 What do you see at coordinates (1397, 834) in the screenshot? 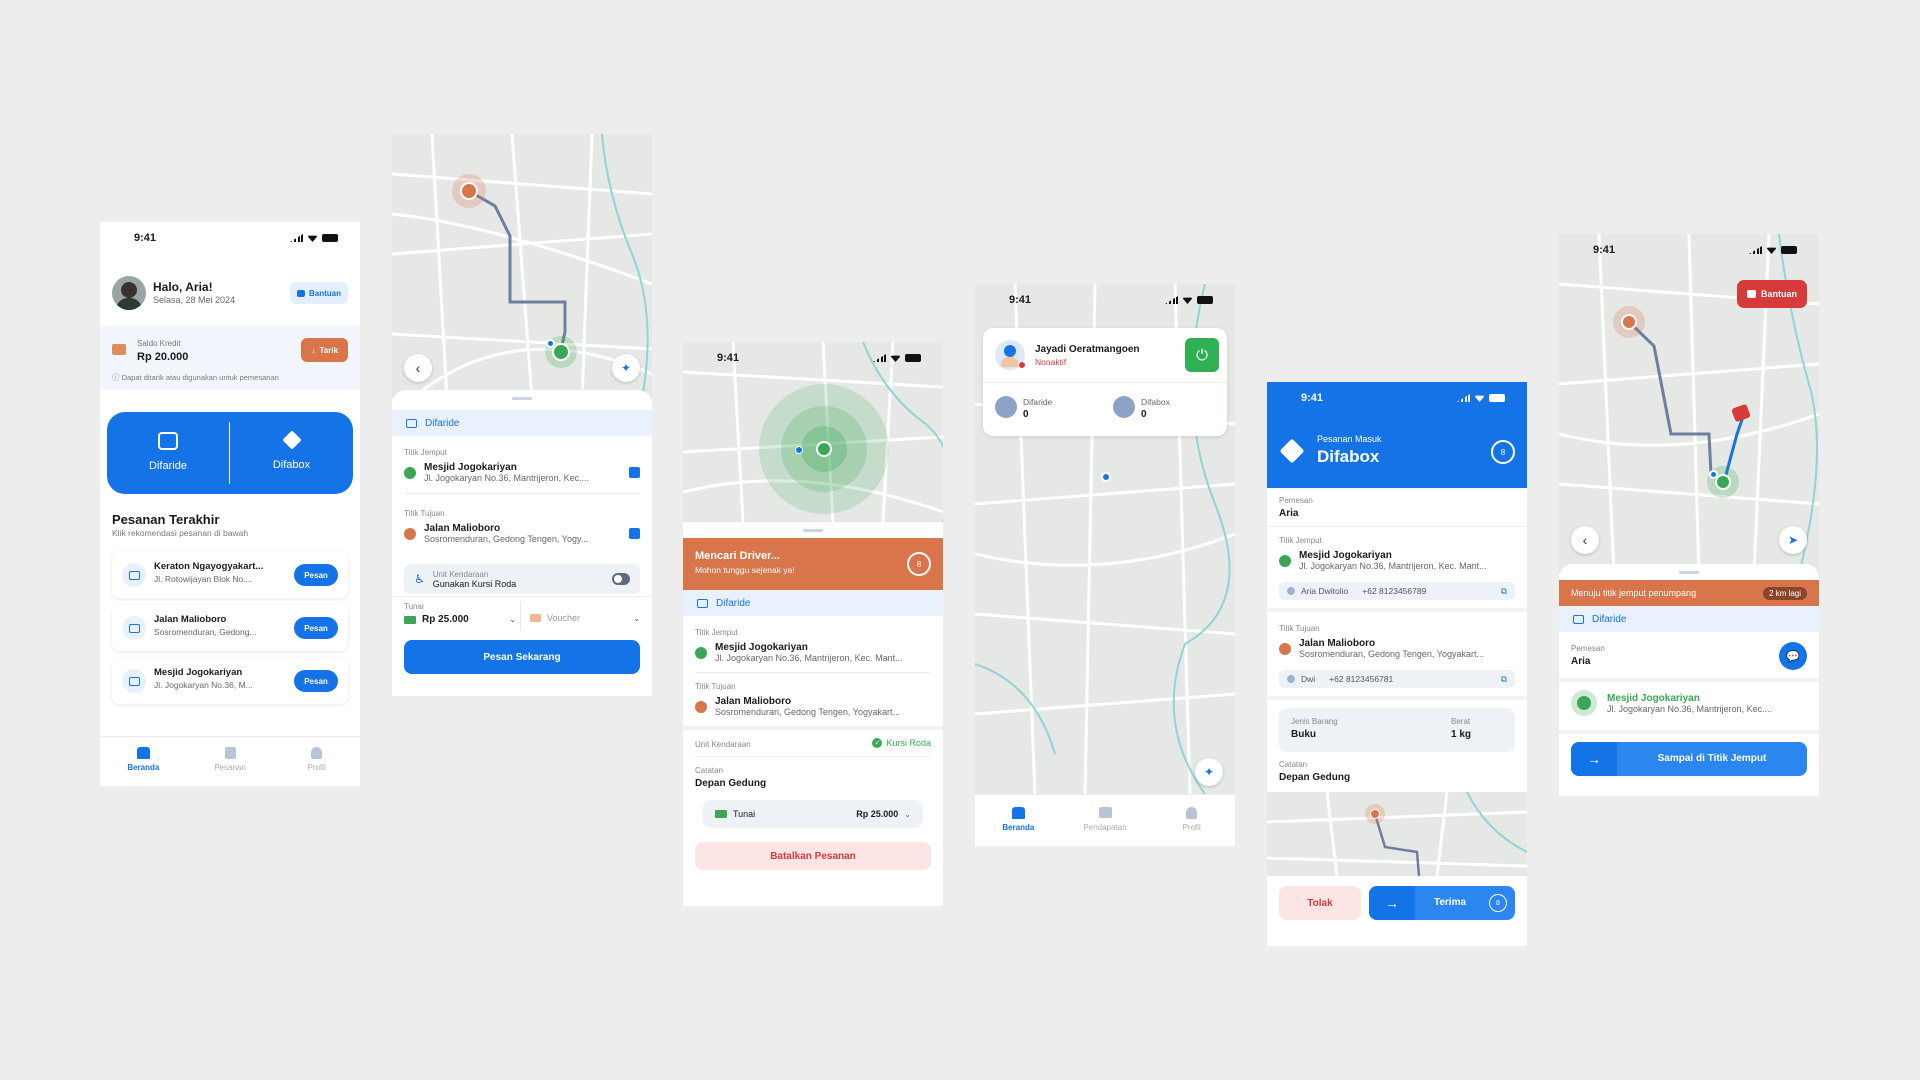
I see `route-preview-map` at bounding box center [1397, 834].